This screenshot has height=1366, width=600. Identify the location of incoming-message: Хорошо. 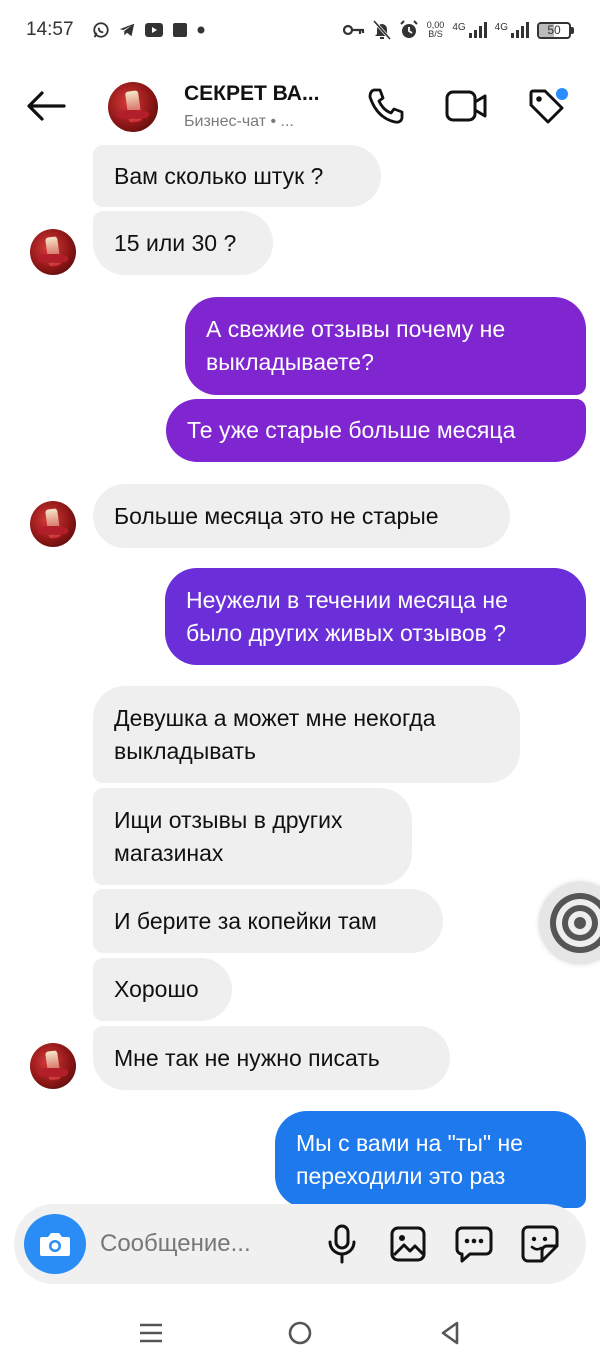
(162, 989).